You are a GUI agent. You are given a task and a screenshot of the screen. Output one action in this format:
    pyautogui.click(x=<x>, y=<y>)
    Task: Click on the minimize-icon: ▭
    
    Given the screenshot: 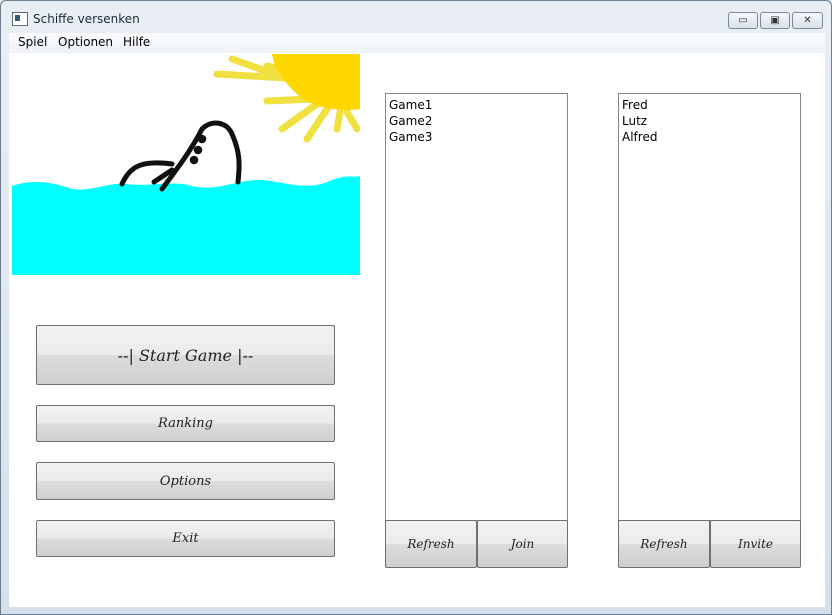 What is the action you would take?
    pyautogui.click(x=743, y=20)
    